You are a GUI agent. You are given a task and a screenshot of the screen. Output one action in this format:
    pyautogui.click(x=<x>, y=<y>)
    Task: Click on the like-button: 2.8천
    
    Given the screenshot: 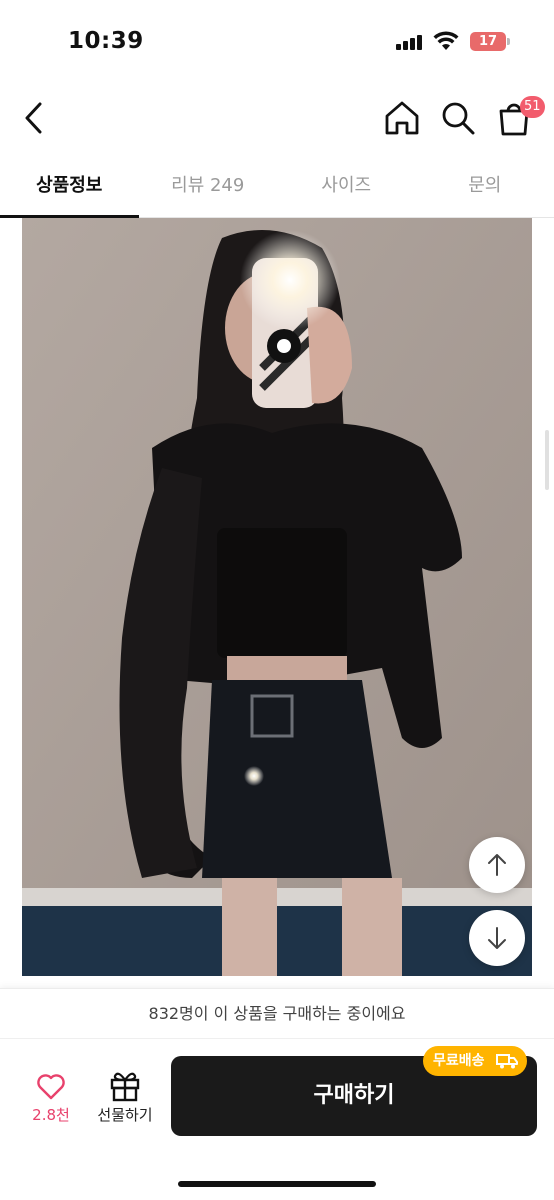 What is the action you would take?
    pyautogui.click(x=51, y=1100)
    